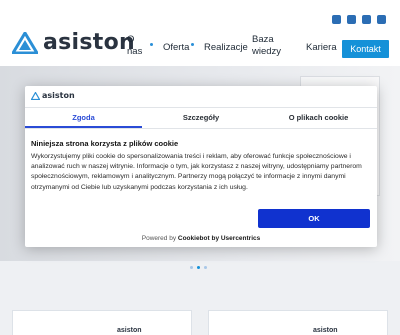  I want to click on tab-zgoda: Zgoda, so click(83, 118).